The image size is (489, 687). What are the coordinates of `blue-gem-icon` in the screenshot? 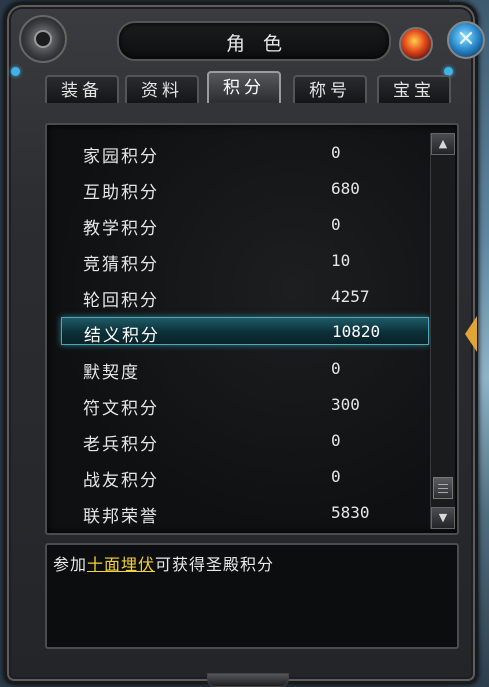 It's located at (15, 71).